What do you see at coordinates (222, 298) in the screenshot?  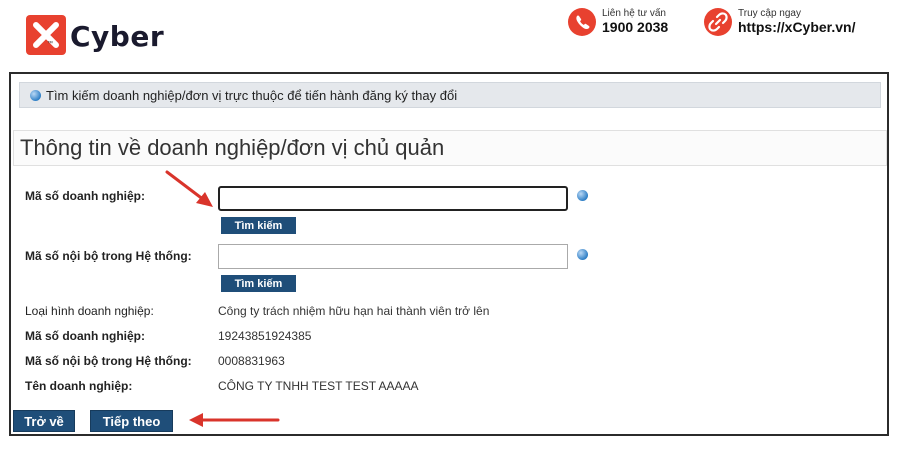 I see `annotation-arrows` at bounding box center [222, 298].